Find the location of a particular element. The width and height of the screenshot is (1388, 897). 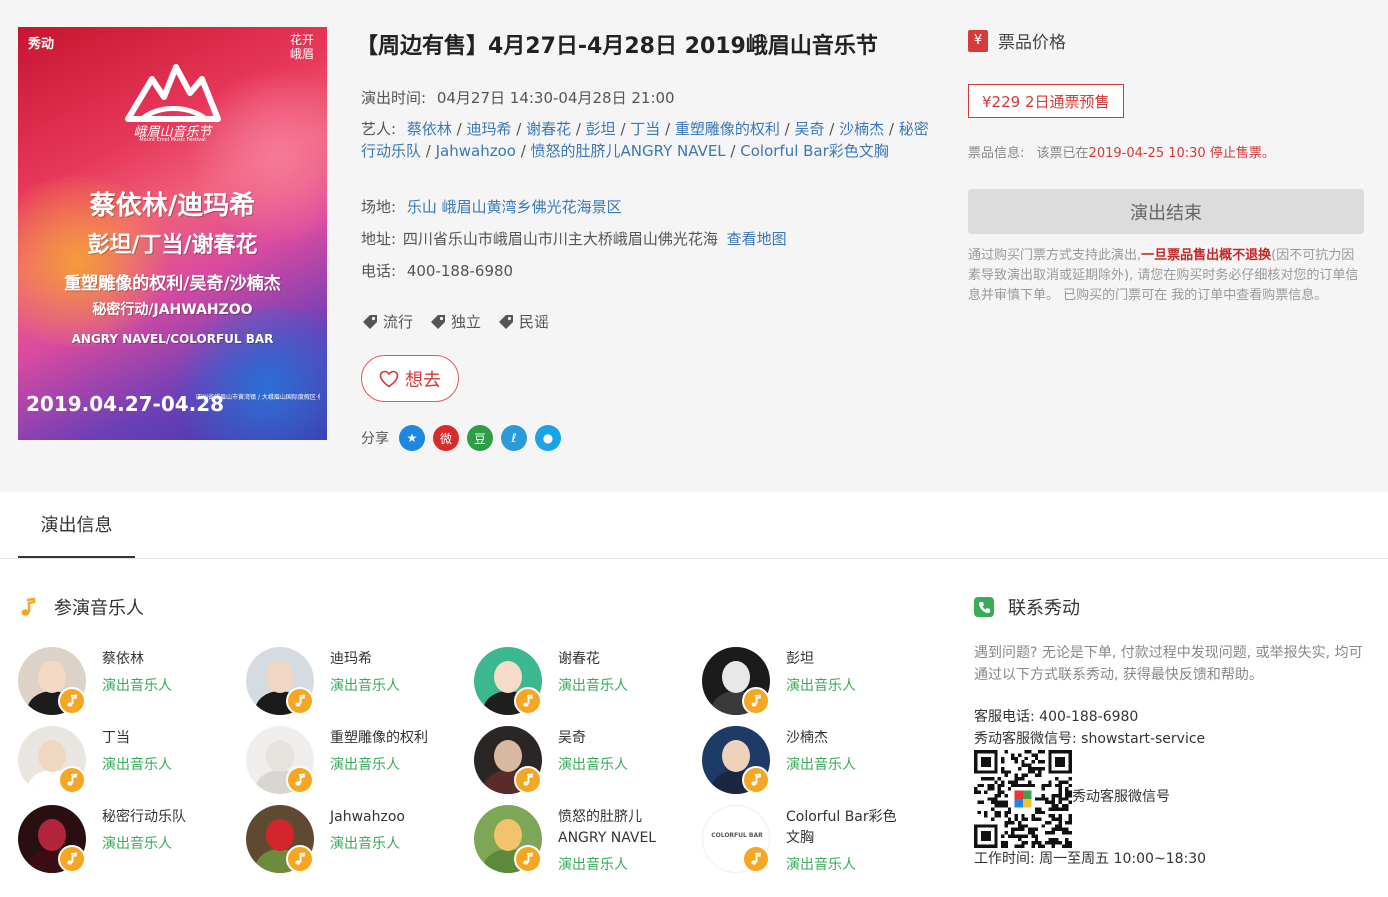

musician-card: COLORFUL BAR Colorful Bar彩色 文胸 演出音乐人 is located at coordinates (812, 840).